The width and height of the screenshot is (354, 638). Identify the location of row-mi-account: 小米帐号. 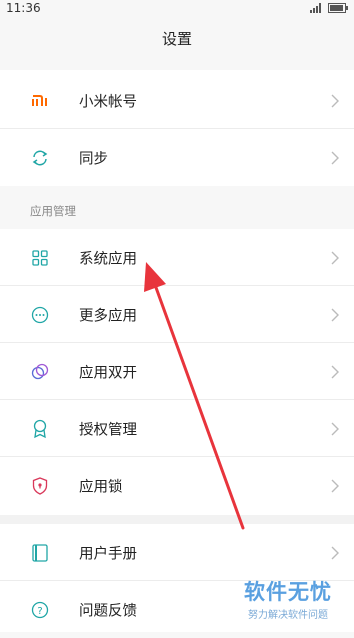
(177, 100).